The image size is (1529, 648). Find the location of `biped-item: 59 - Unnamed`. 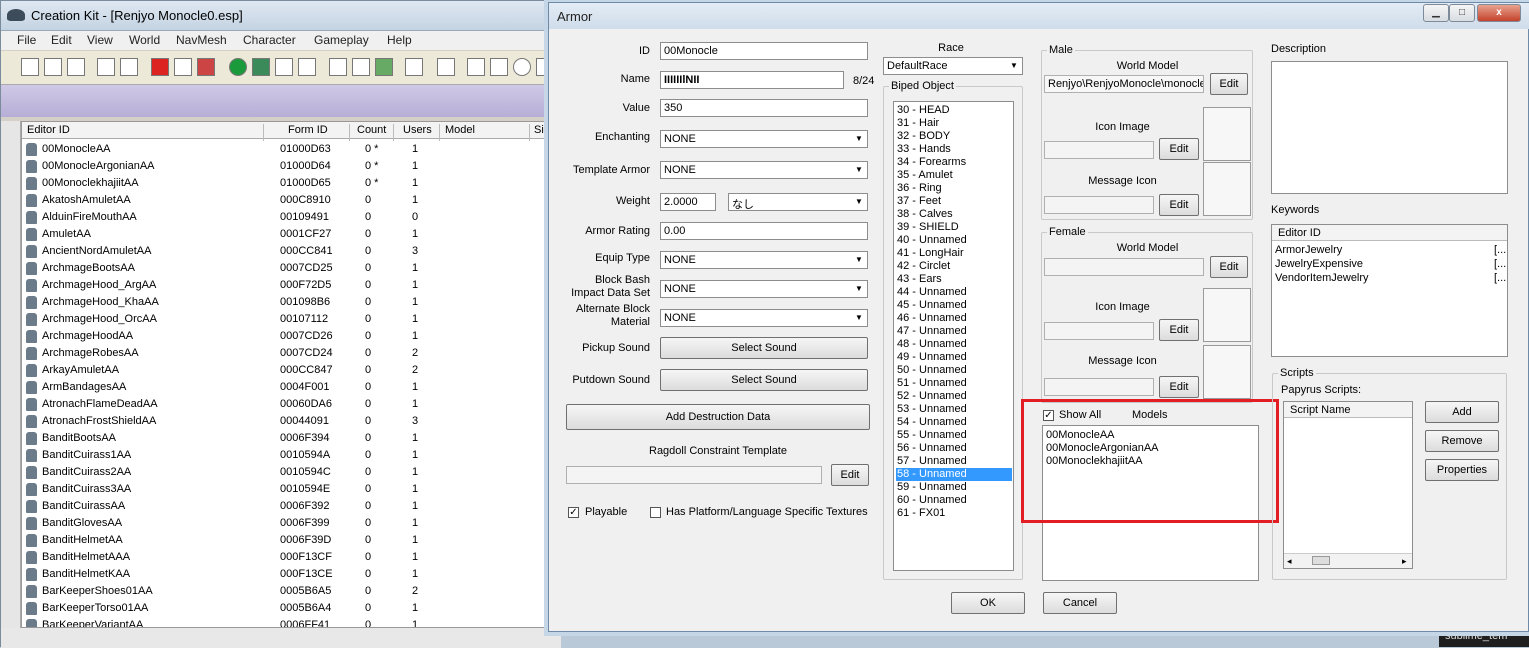

biped-item: 59 - Unnamed is located at coordinates (931, 487).